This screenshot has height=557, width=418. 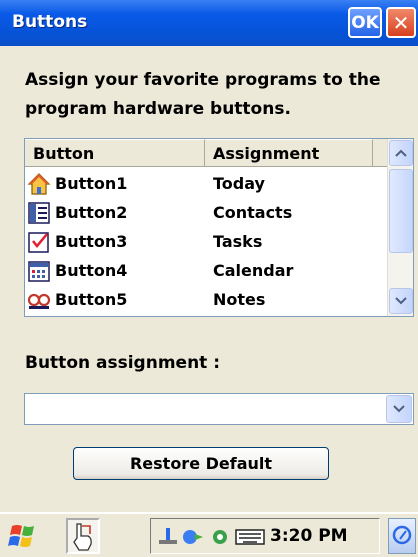 I want to click on input-panel-icon, so click(x=402, y=535).